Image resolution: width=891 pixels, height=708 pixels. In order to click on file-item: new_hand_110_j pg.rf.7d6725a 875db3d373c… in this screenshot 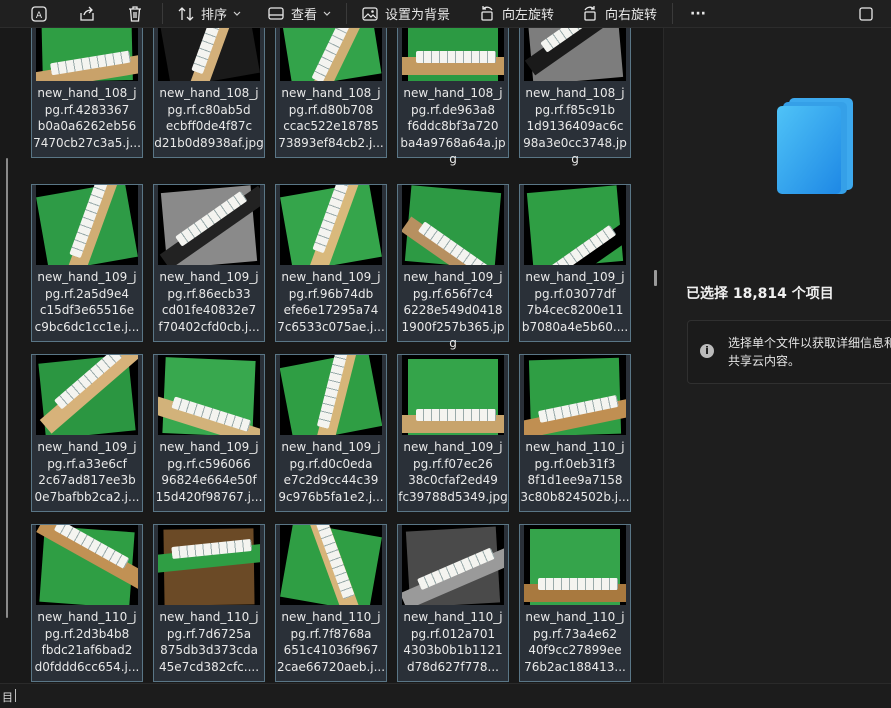, I will do `click(209, 603)`.